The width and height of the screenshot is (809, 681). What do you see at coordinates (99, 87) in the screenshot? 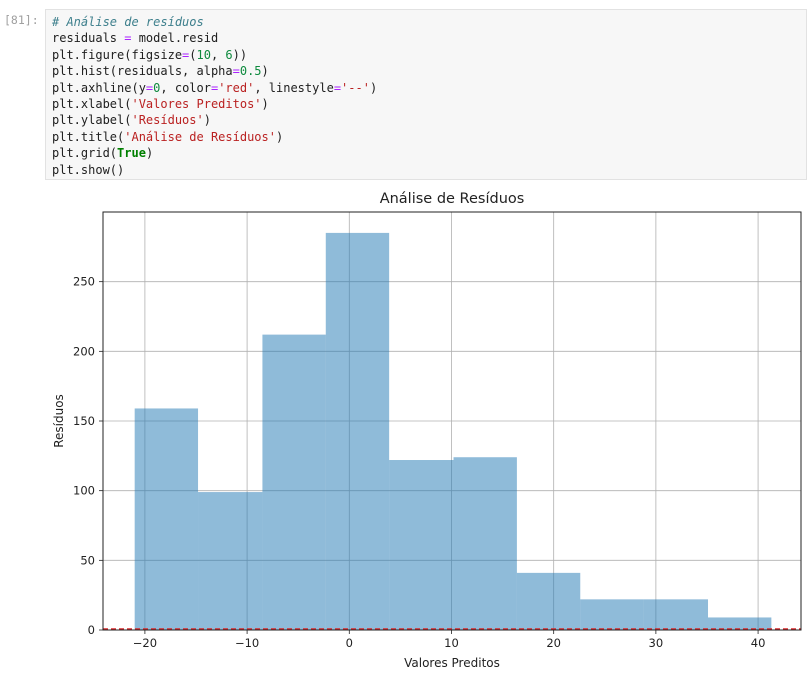
I see `code-token: plt.axhline(y` at bounding box center [99, 87].